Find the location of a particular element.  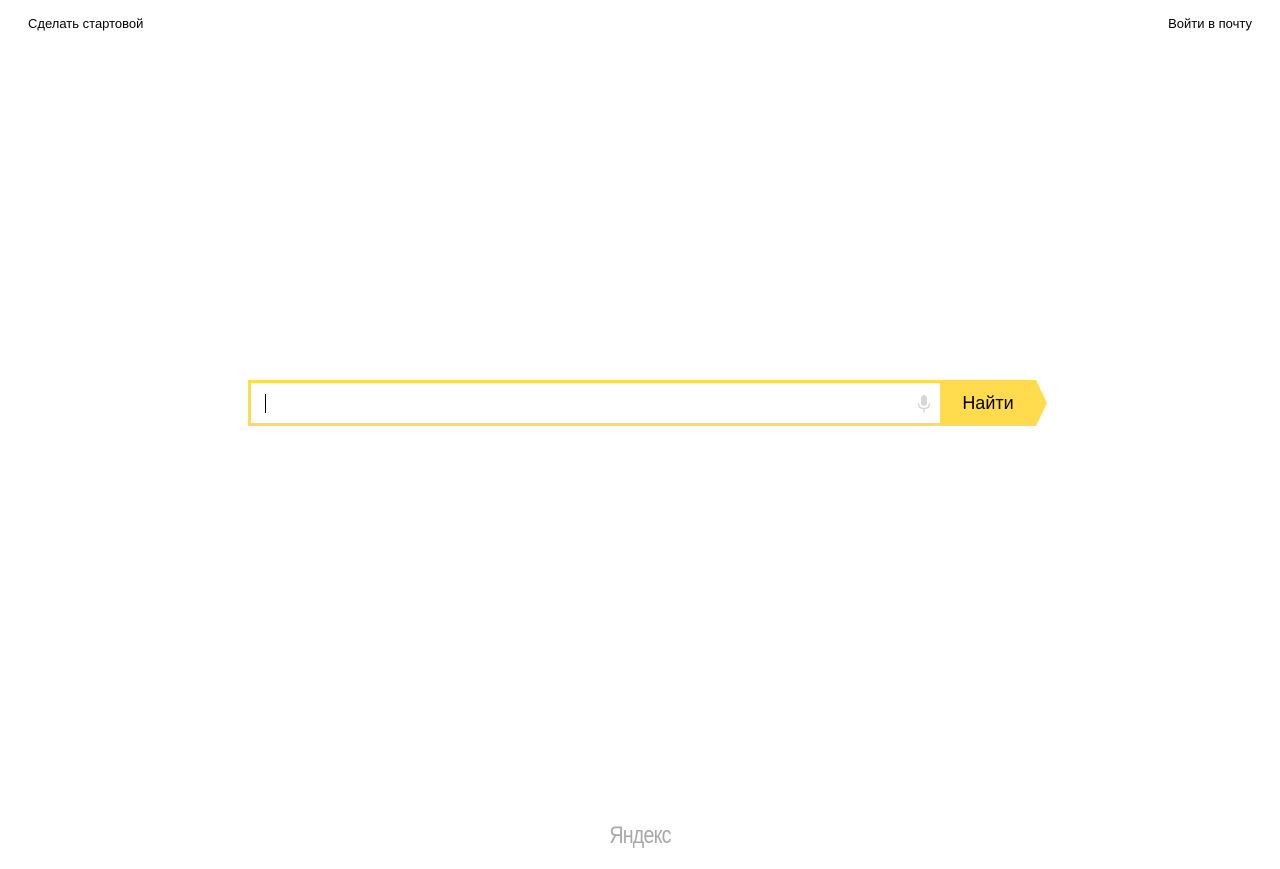

microphone-icon is located at coordinates (924, 404).